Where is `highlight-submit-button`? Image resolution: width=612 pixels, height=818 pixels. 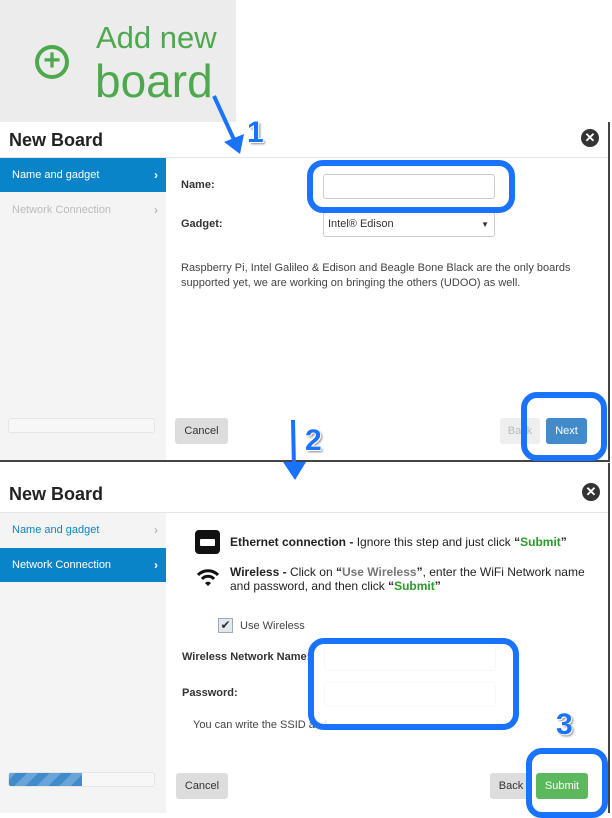
highlight-submit-button is located at coordinates (567, 783).